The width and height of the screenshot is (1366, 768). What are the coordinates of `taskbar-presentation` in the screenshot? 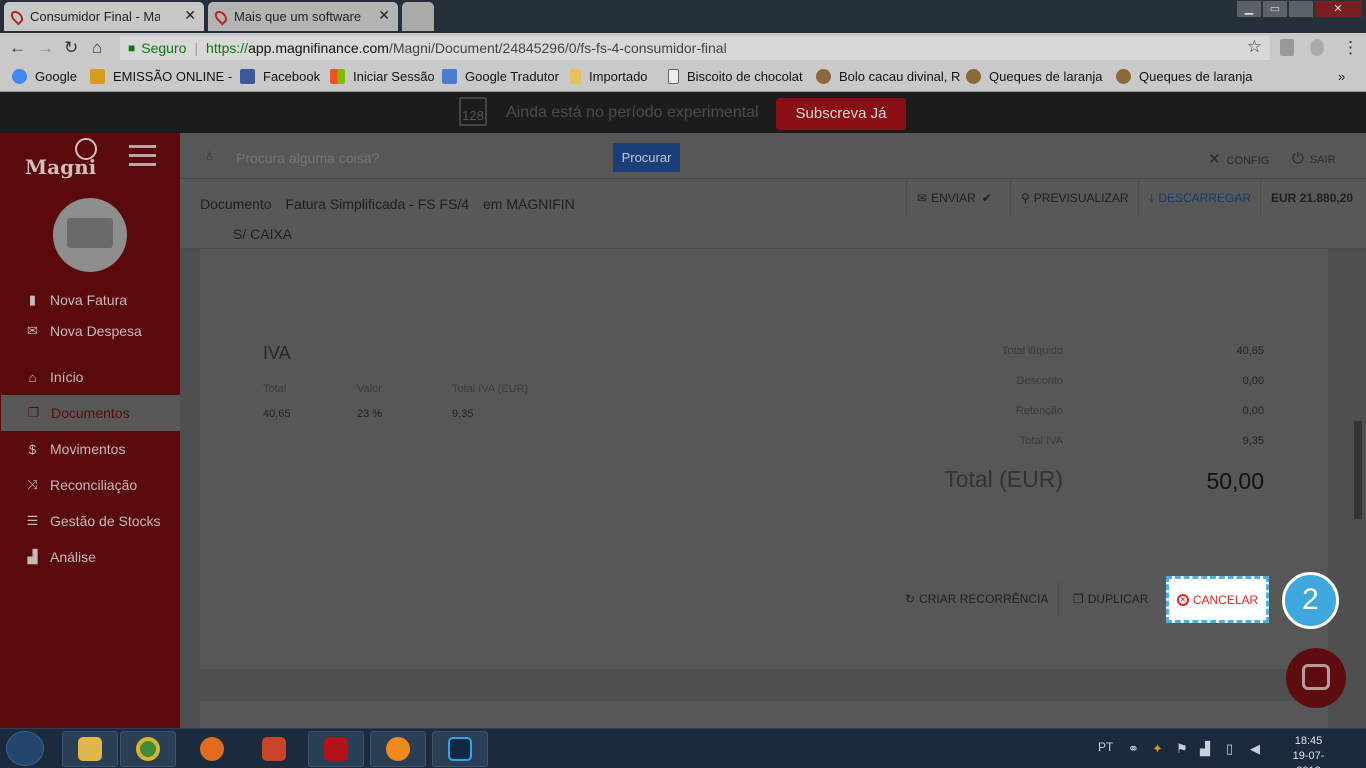 It's located at (274, 749).